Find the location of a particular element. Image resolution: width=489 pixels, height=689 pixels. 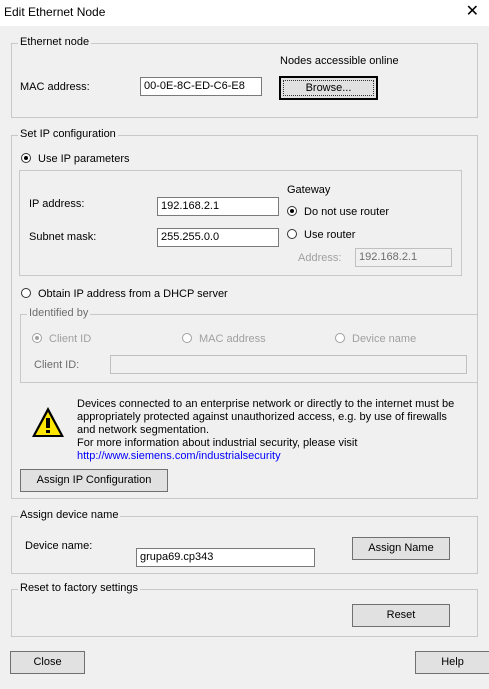

mac-address-field: 00-0E-8C-ED-C6-E8 is located at coordinates (201, 86).